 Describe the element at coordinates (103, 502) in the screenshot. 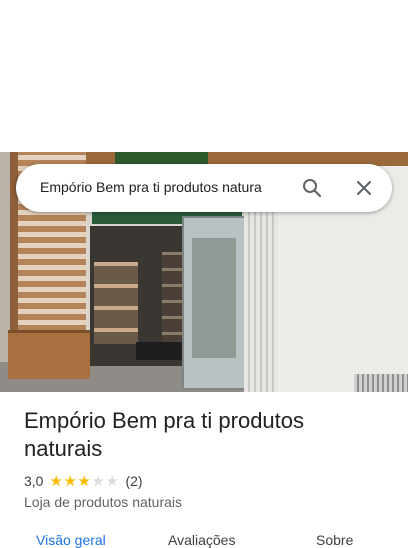

I see `place-category: Loja de produtos naturais` at that location.